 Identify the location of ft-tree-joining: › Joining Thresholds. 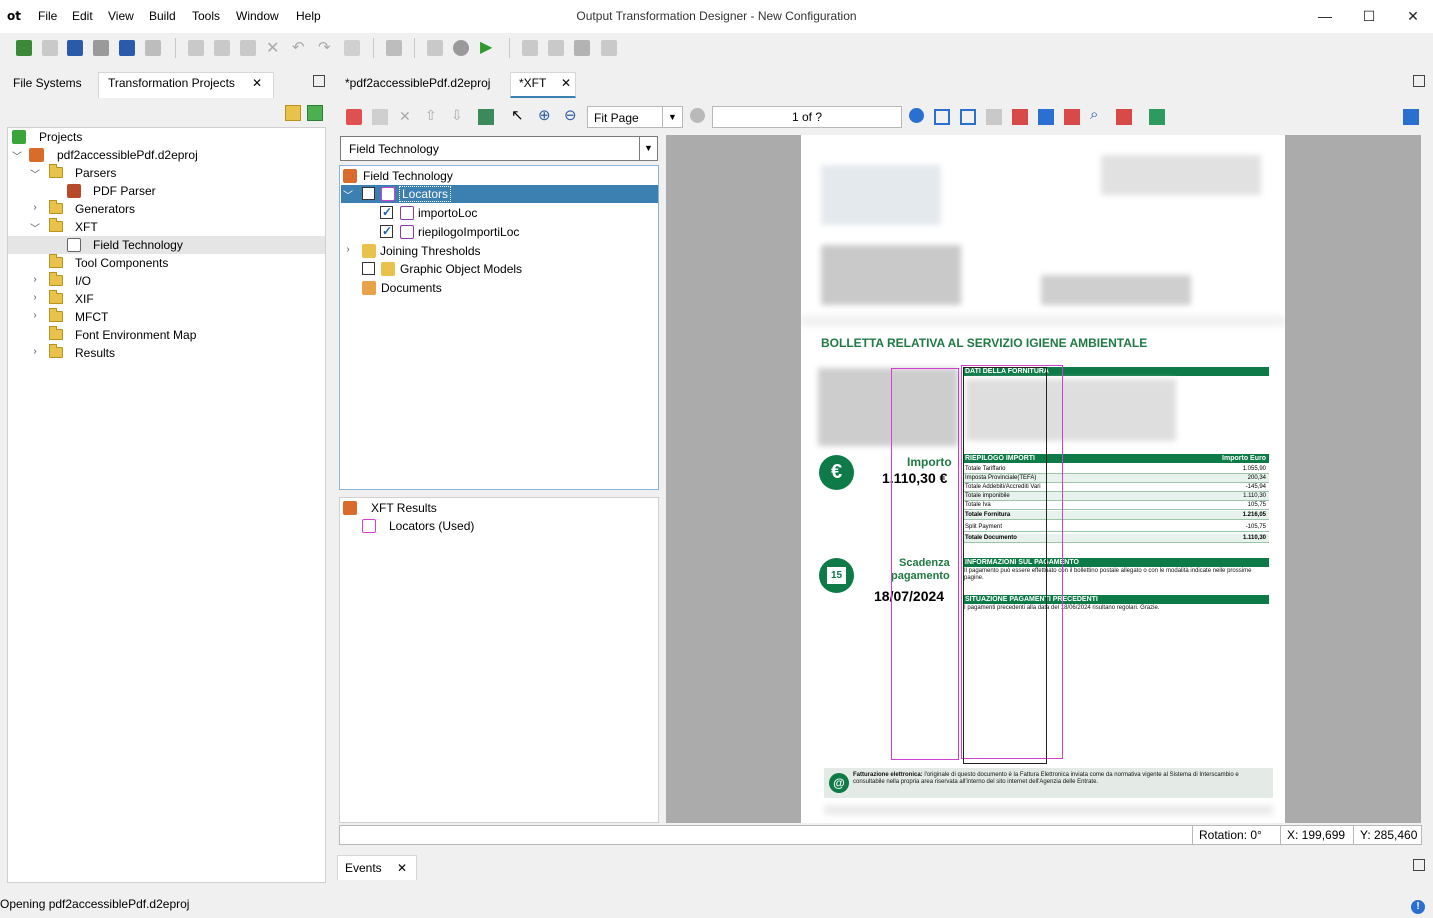
(499, 251).